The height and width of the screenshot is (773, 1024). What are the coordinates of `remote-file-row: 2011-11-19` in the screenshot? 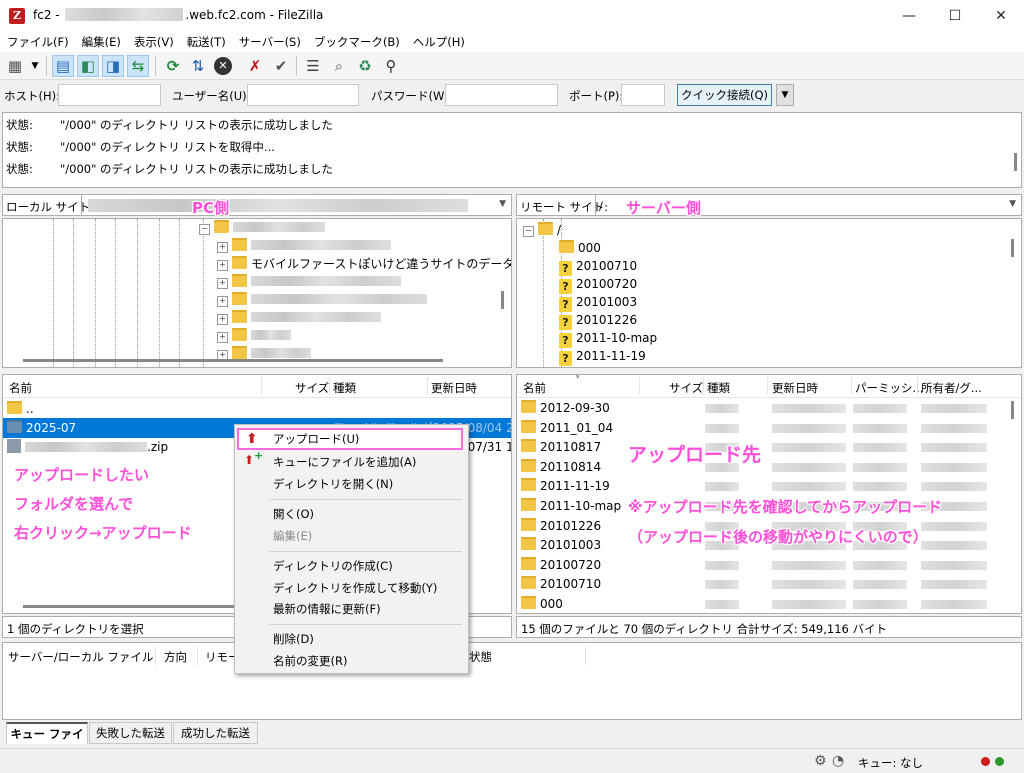 It's located at (769, 486).